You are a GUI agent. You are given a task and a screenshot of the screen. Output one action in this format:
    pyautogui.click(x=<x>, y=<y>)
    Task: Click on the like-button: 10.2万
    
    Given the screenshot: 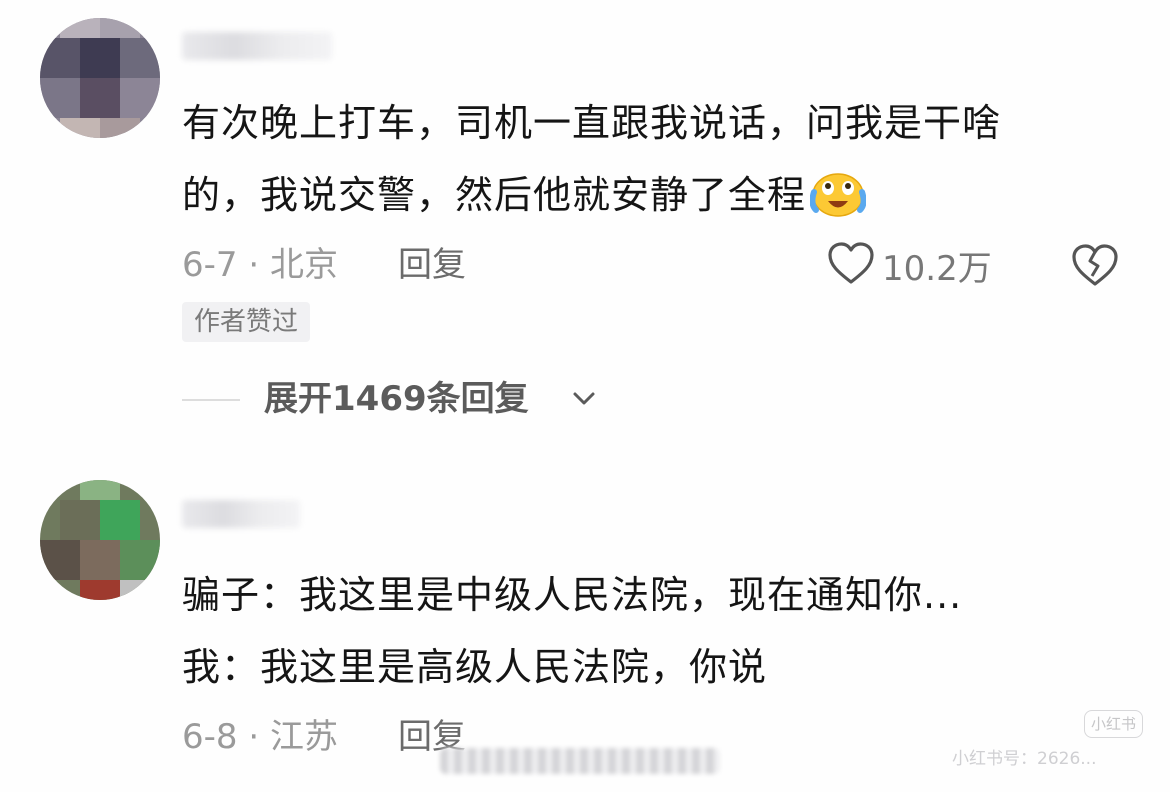 What is the action you would take?
    pyautogui.click(x=909, y=265)
    